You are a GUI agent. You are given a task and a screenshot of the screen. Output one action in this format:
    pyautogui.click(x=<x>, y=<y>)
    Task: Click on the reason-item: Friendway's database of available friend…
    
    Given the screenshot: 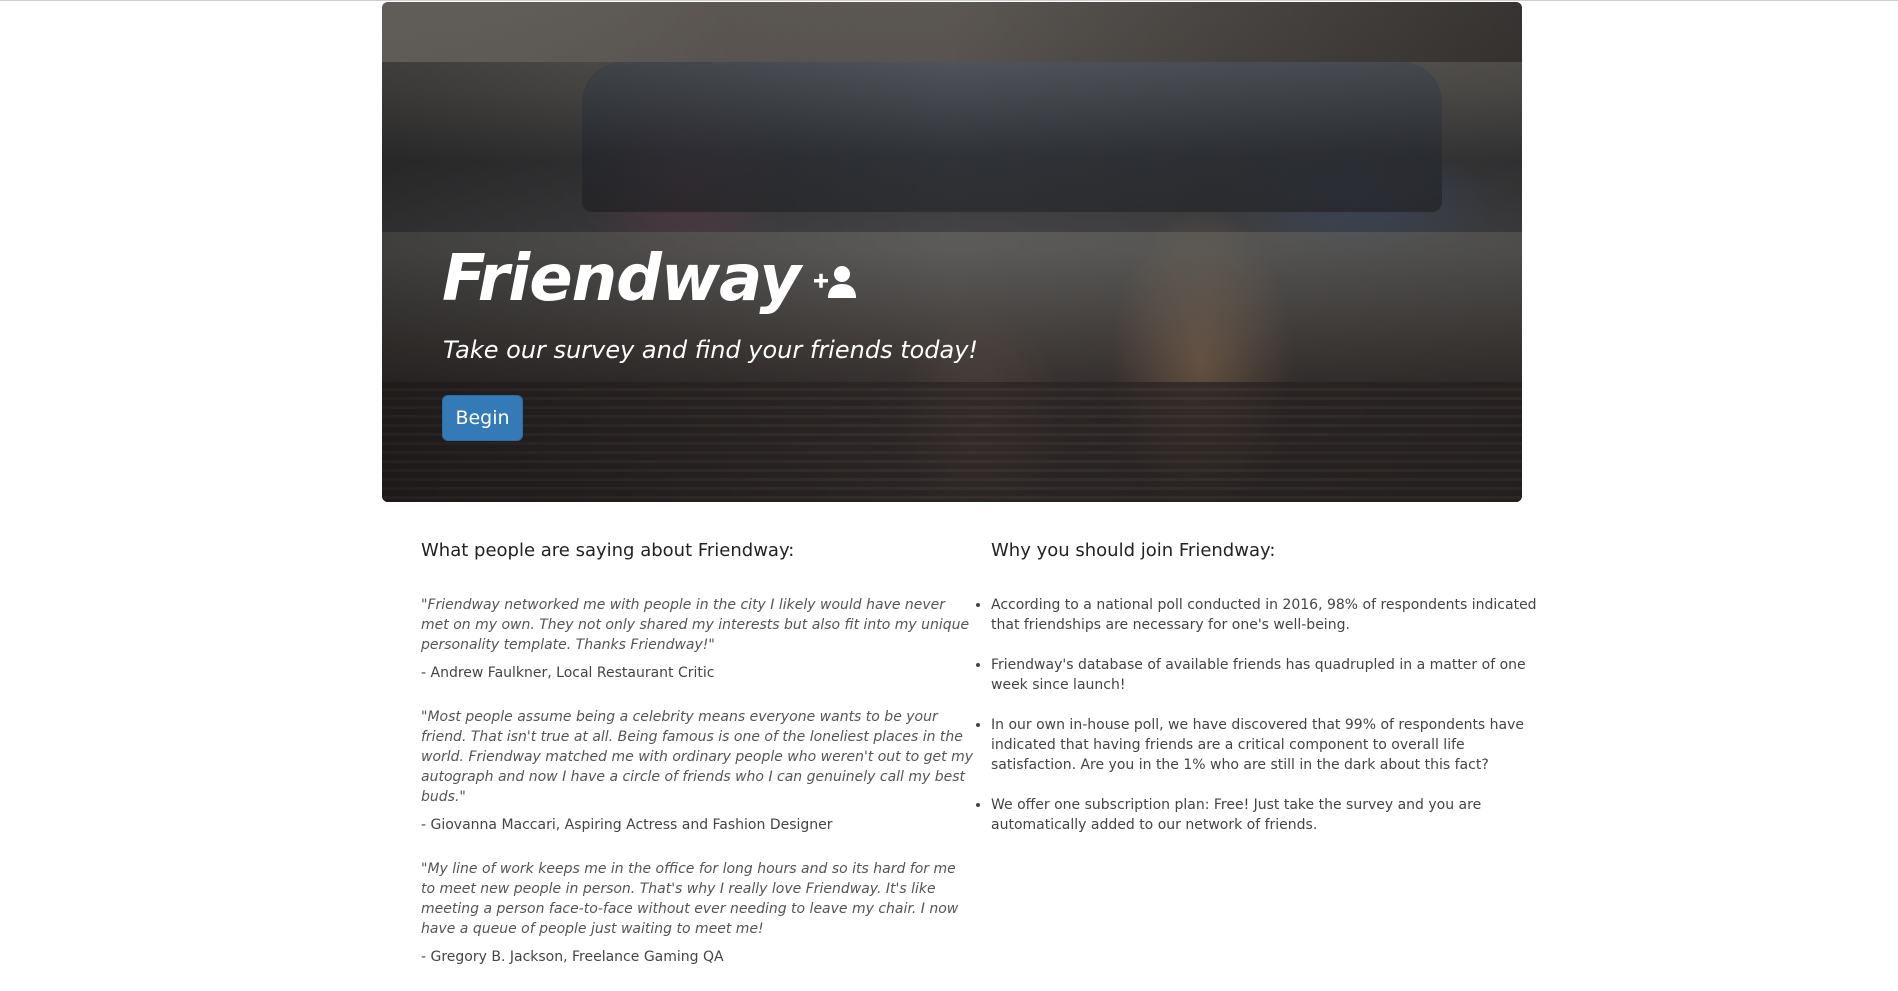 What is the action you would take?
    pyautogui.click(x=1266, y=675)
    